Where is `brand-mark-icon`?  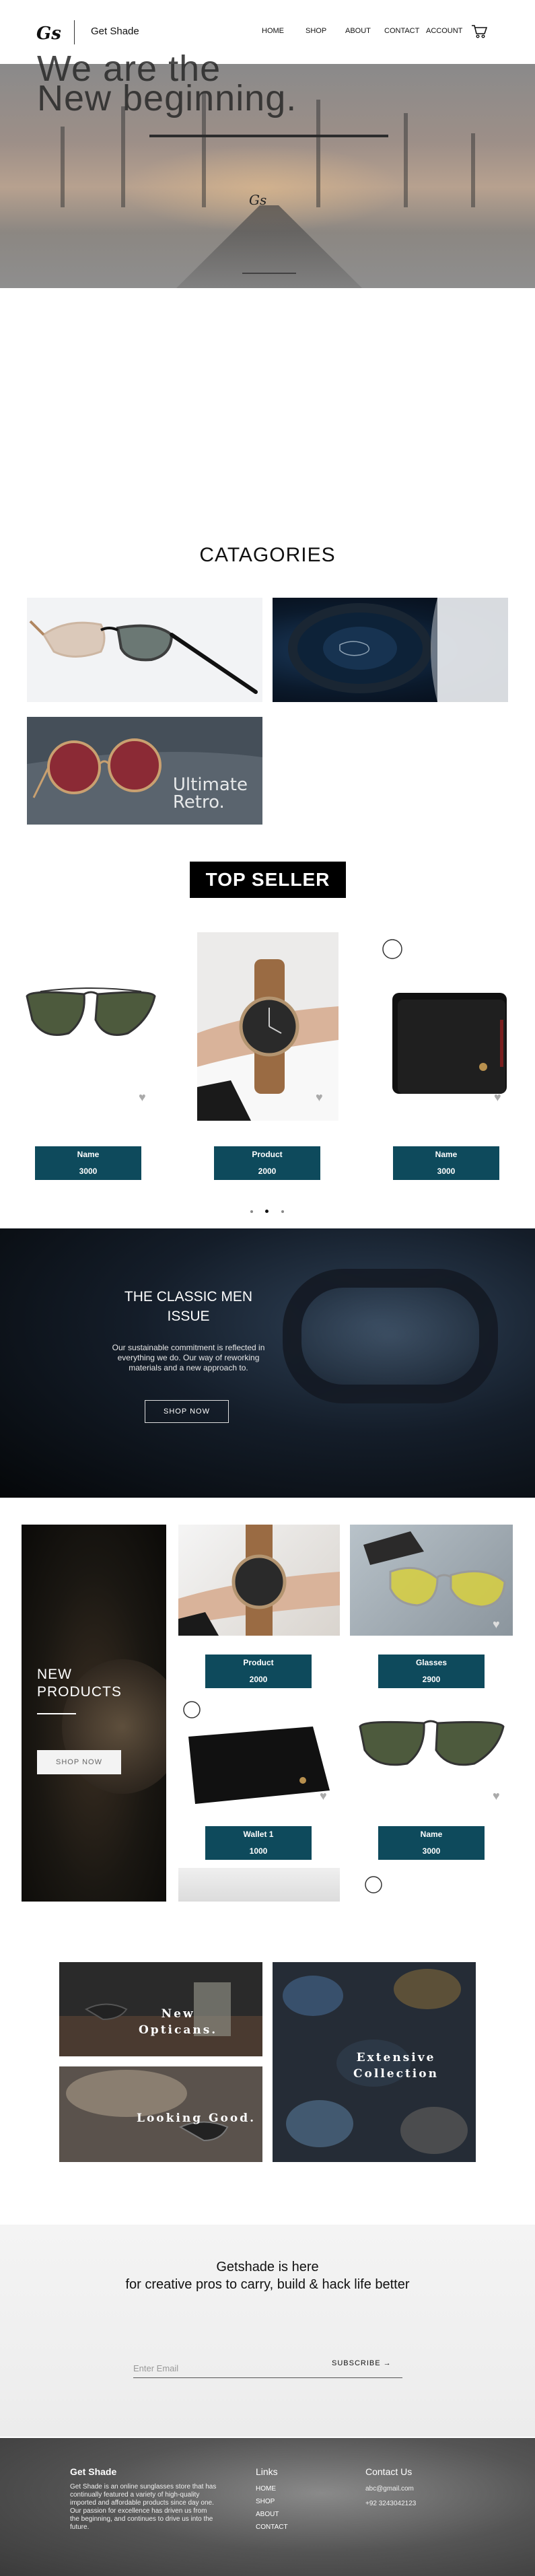
brand-mark-icon is located at coordinates (373, 1884).